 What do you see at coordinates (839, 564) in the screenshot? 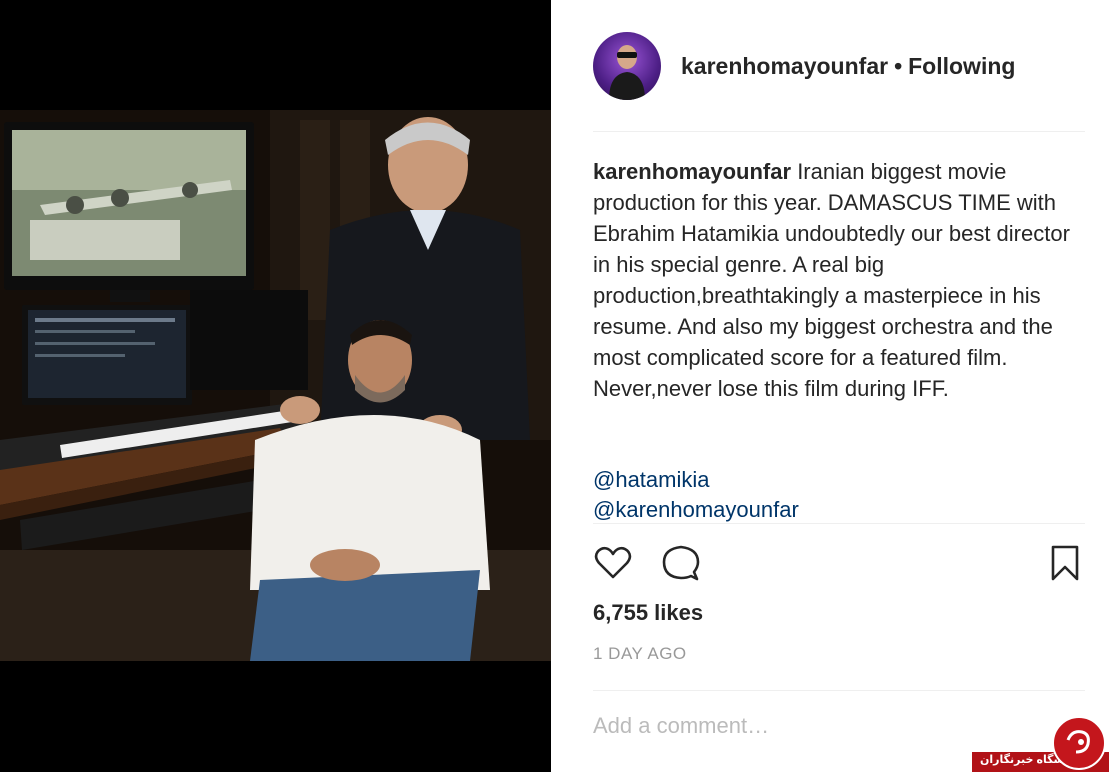
I see `post-actions` at bounding box center [839, 564].